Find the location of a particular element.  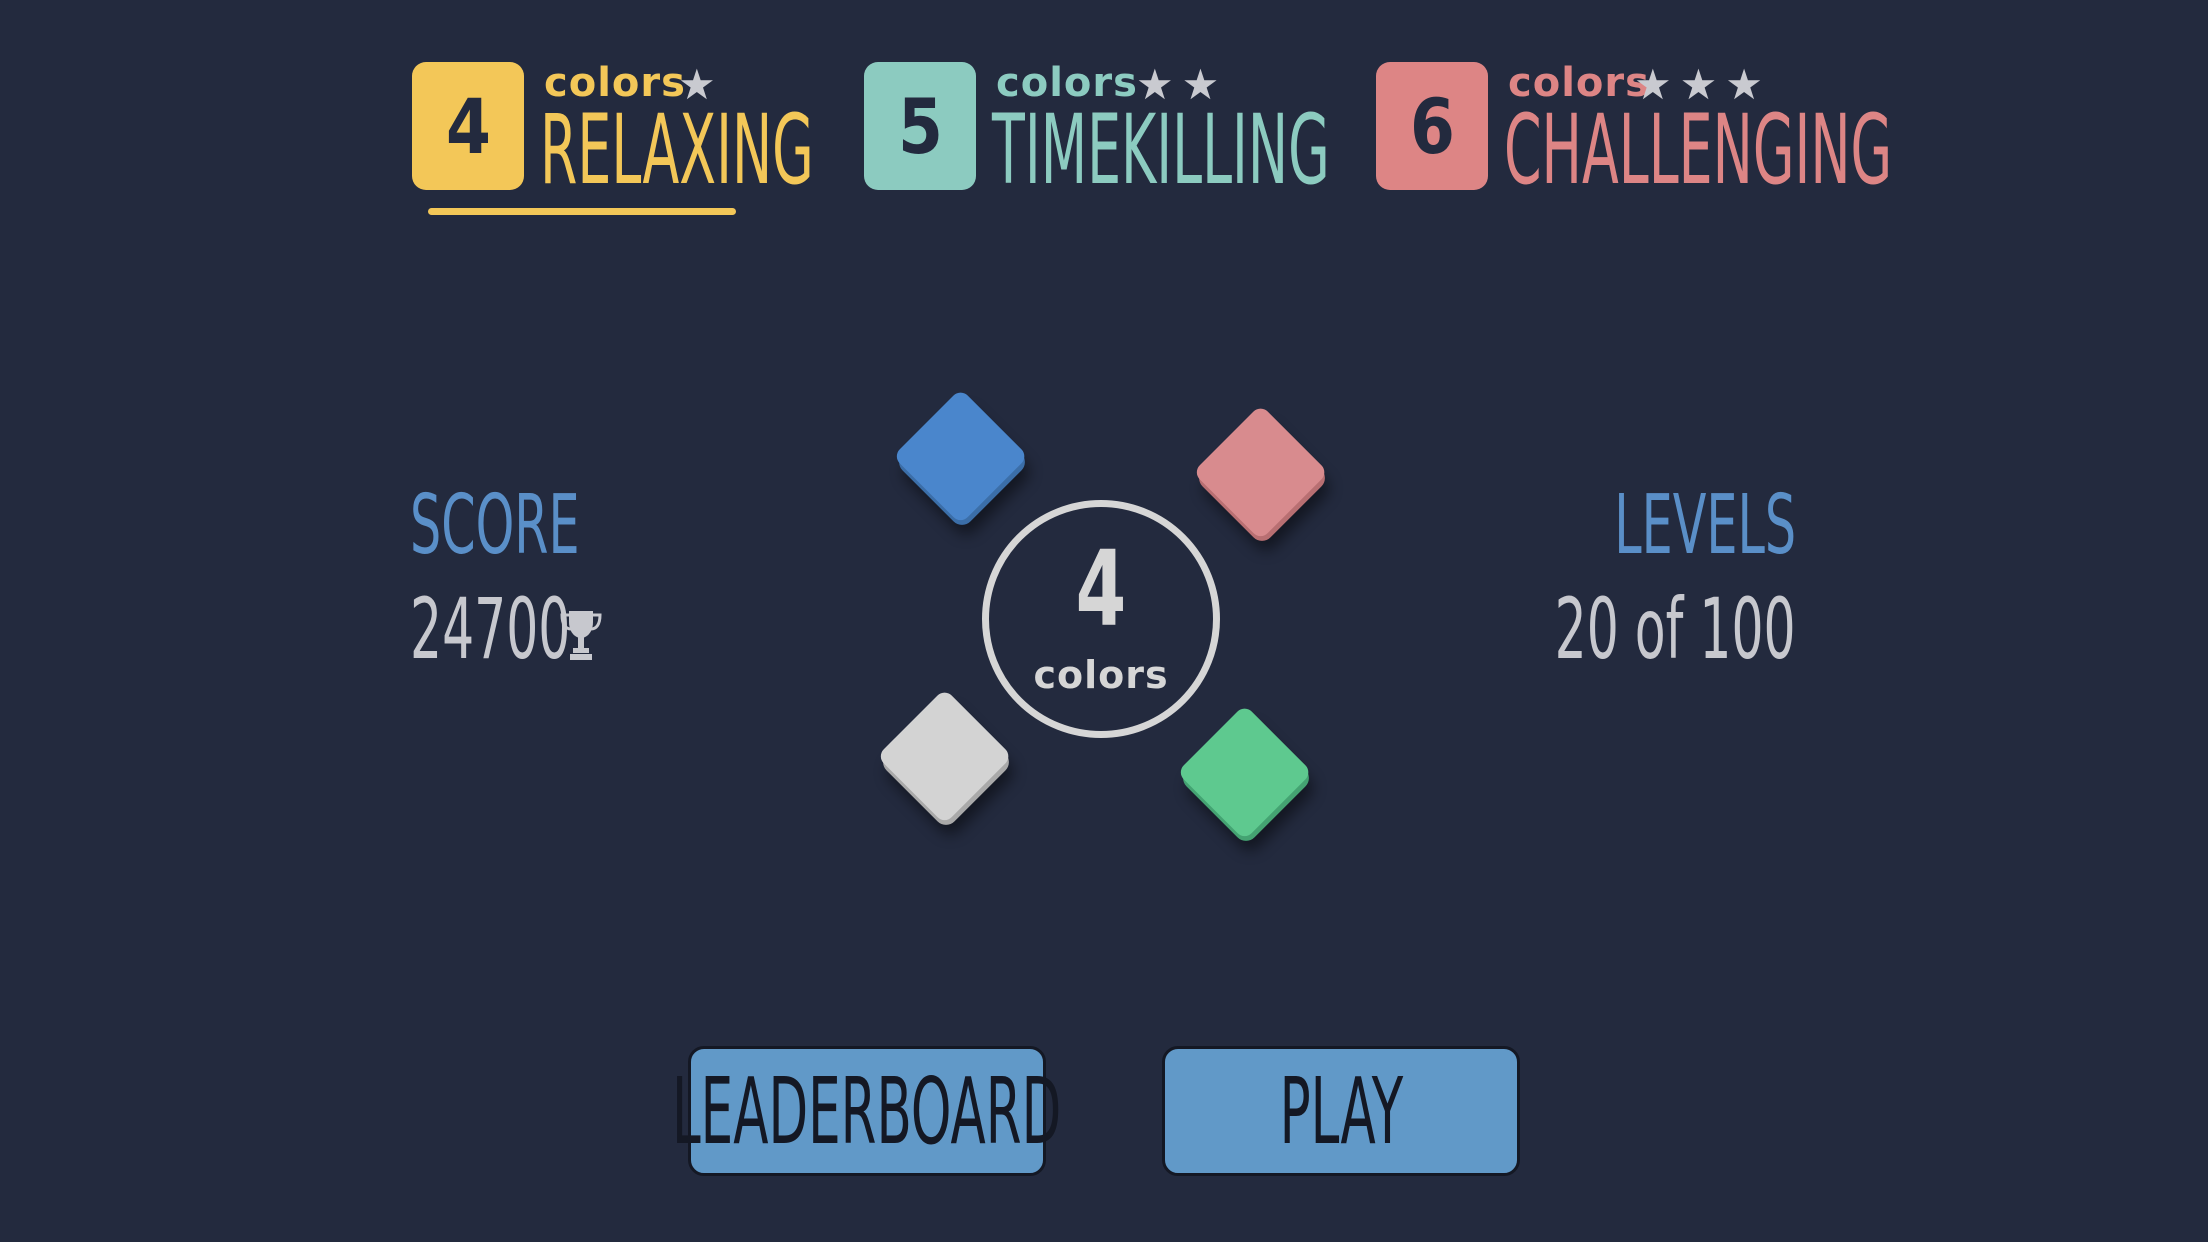

score-label: SCORE is located at coordinates (495, 525).